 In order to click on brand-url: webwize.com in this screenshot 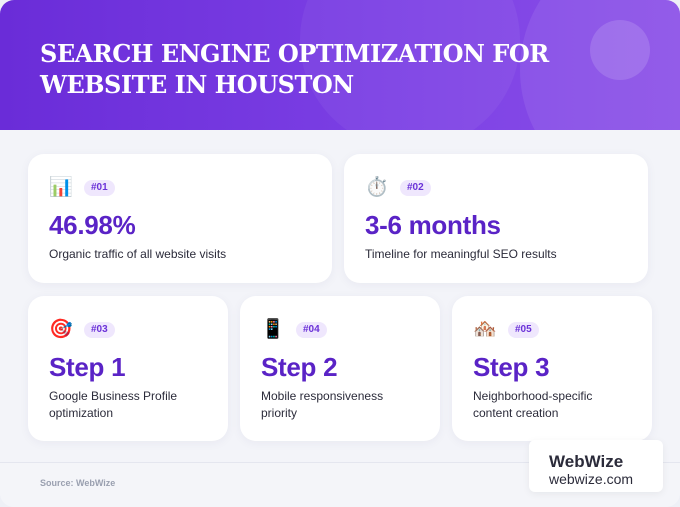, I will do `click(591, 479)`.